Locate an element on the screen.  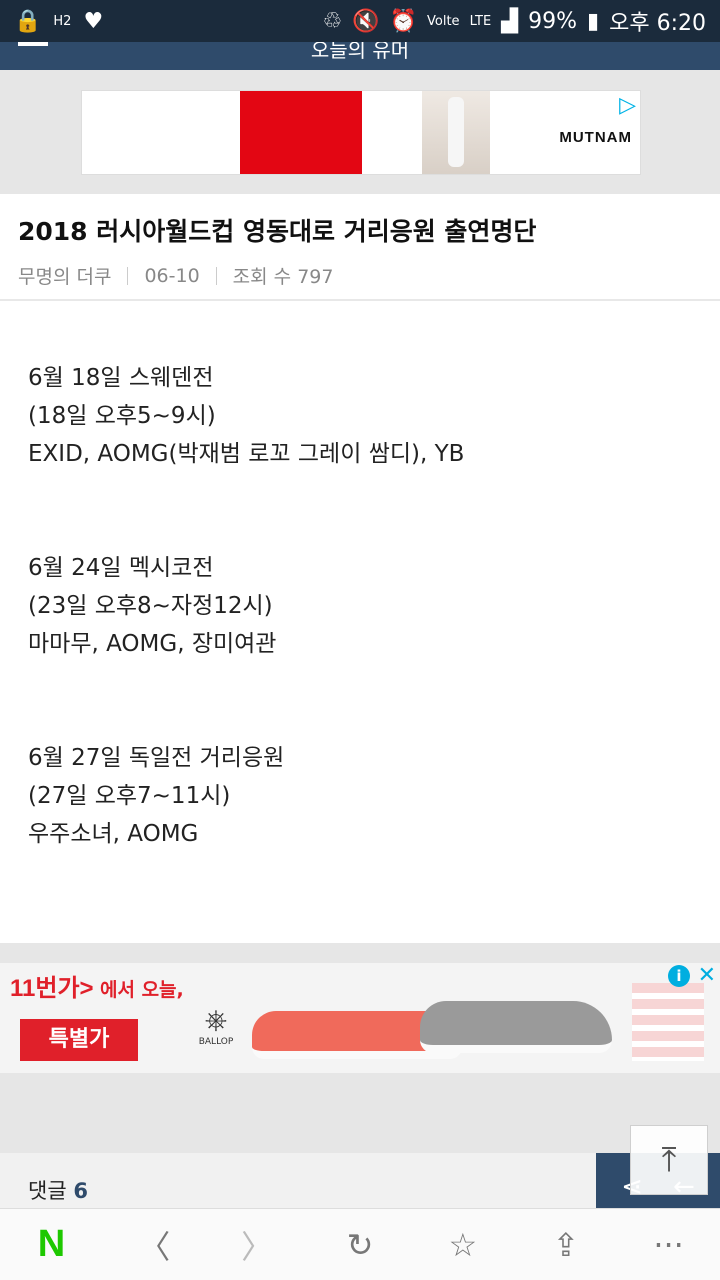
post-date: 06-10 is located at coordinates (172, 275).